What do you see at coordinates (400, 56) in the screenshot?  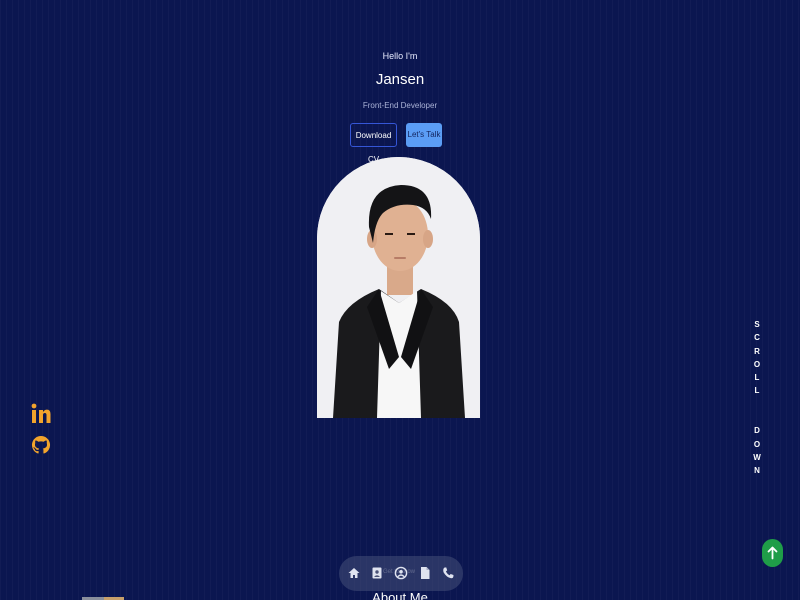 I see `greeting-text: Hello I'm` at bounding box center [400, 56].